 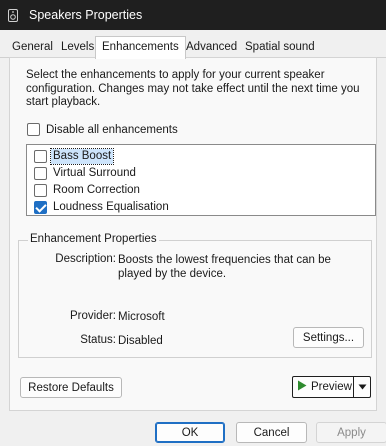 I want to click on chevron-down-icon, so click(x=362, y=387).